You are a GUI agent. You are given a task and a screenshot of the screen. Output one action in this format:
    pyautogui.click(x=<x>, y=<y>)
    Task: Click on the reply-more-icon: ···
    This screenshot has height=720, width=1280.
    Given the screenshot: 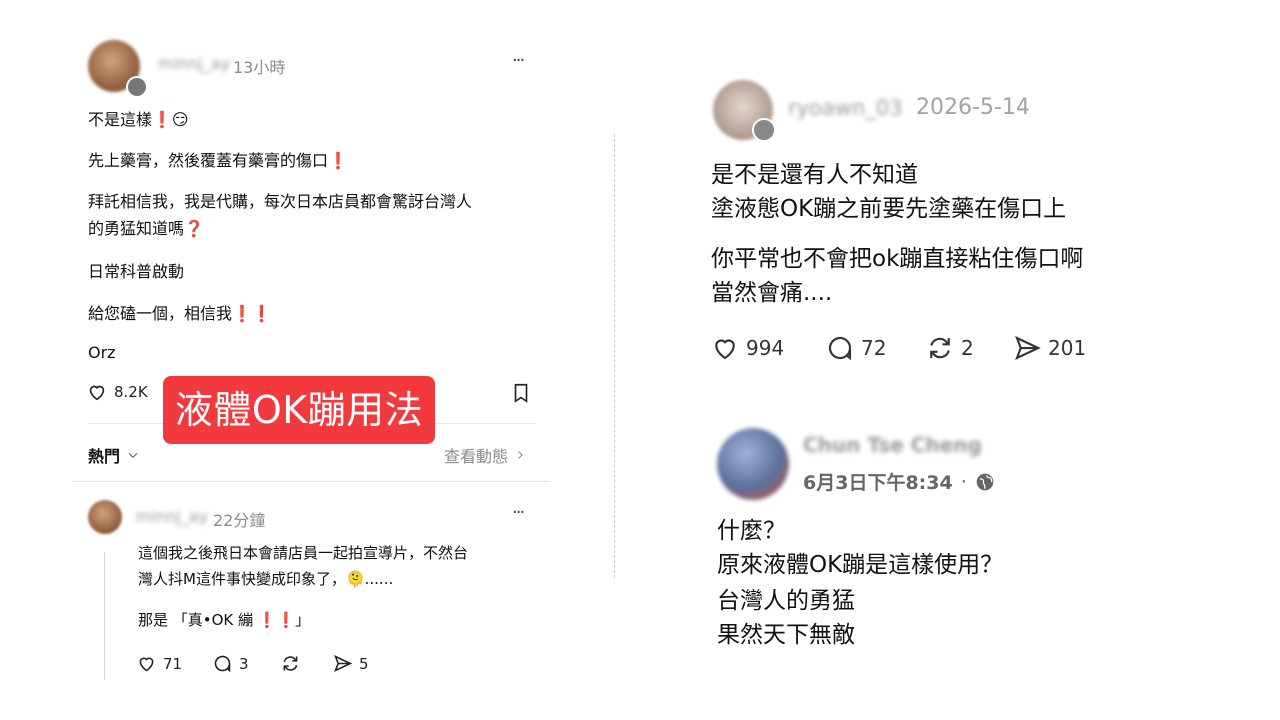 What is the action you would take?
    pyautogui.click(x=518, y=512)
    